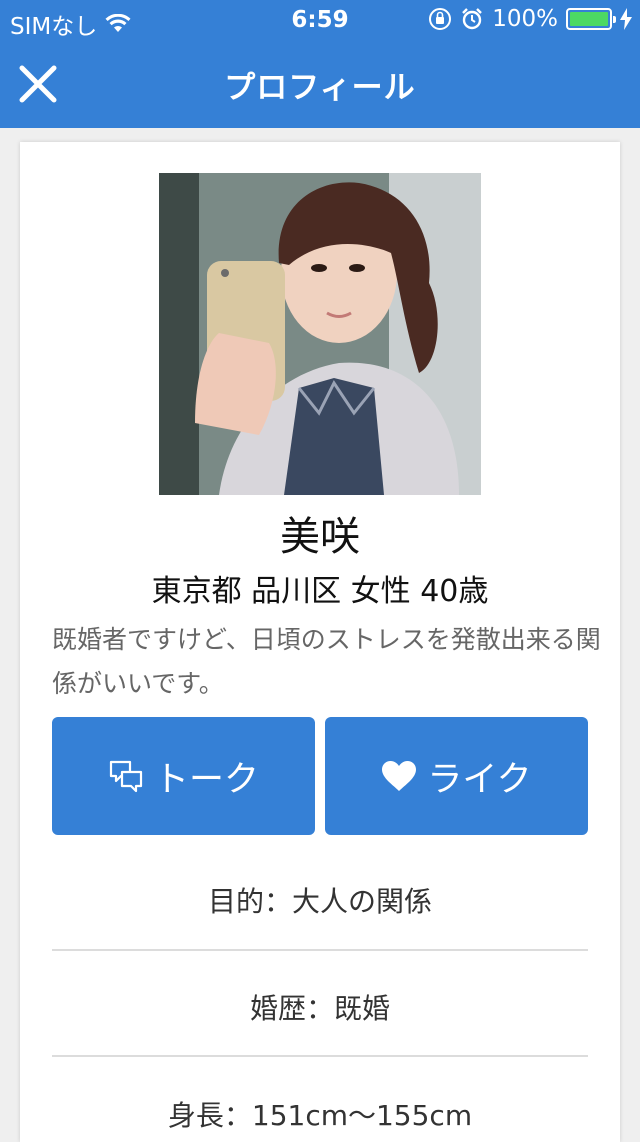 The width and height of the screenshot is (640, 1142). I want to click on profile-photo, so click(320, 334).